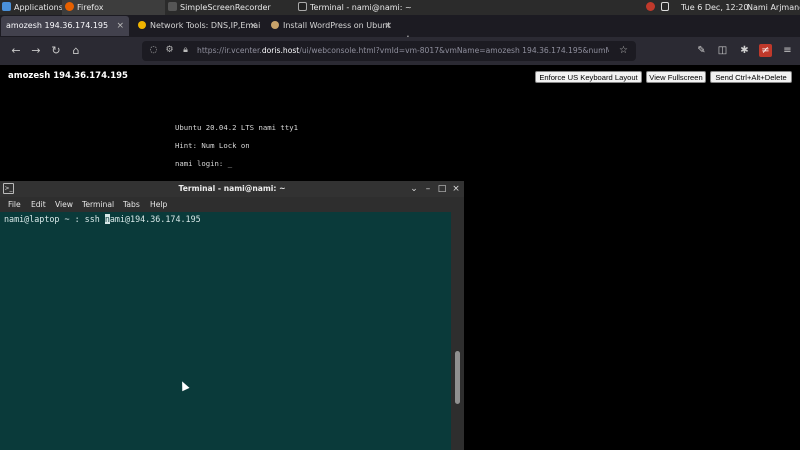 The height and width of the screenshot is (450, 800). Describe the element at coordinates (64, 204) in the screenshot. I see `menu-view: View` at that location.